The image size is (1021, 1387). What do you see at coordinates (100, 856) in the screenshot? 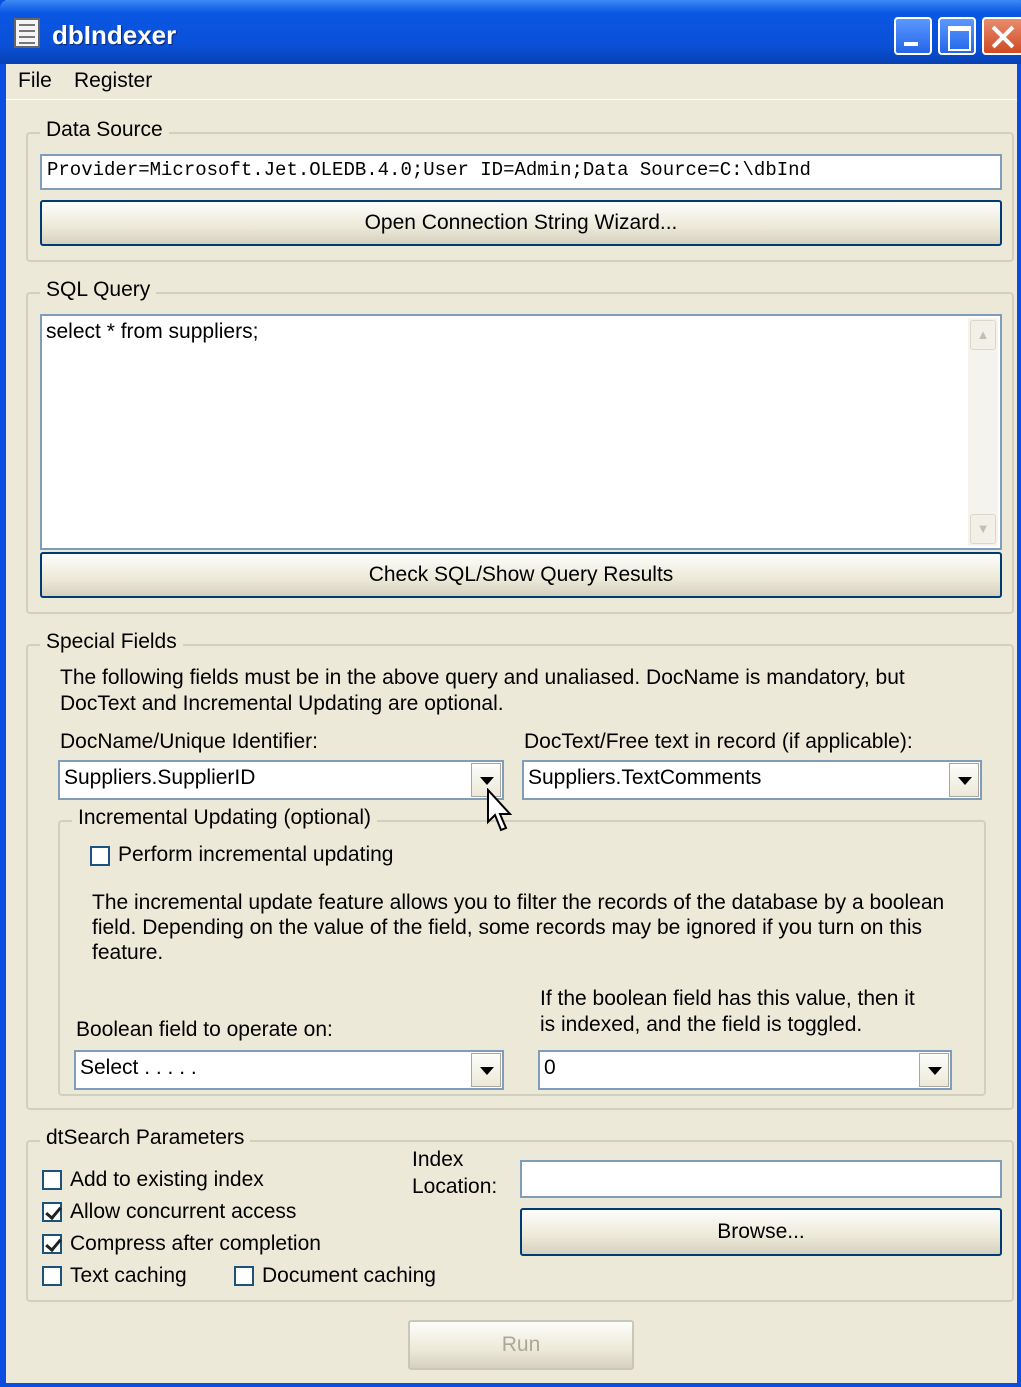
I see `perform-incremental-checkbox` at bounding box center [100, 856].